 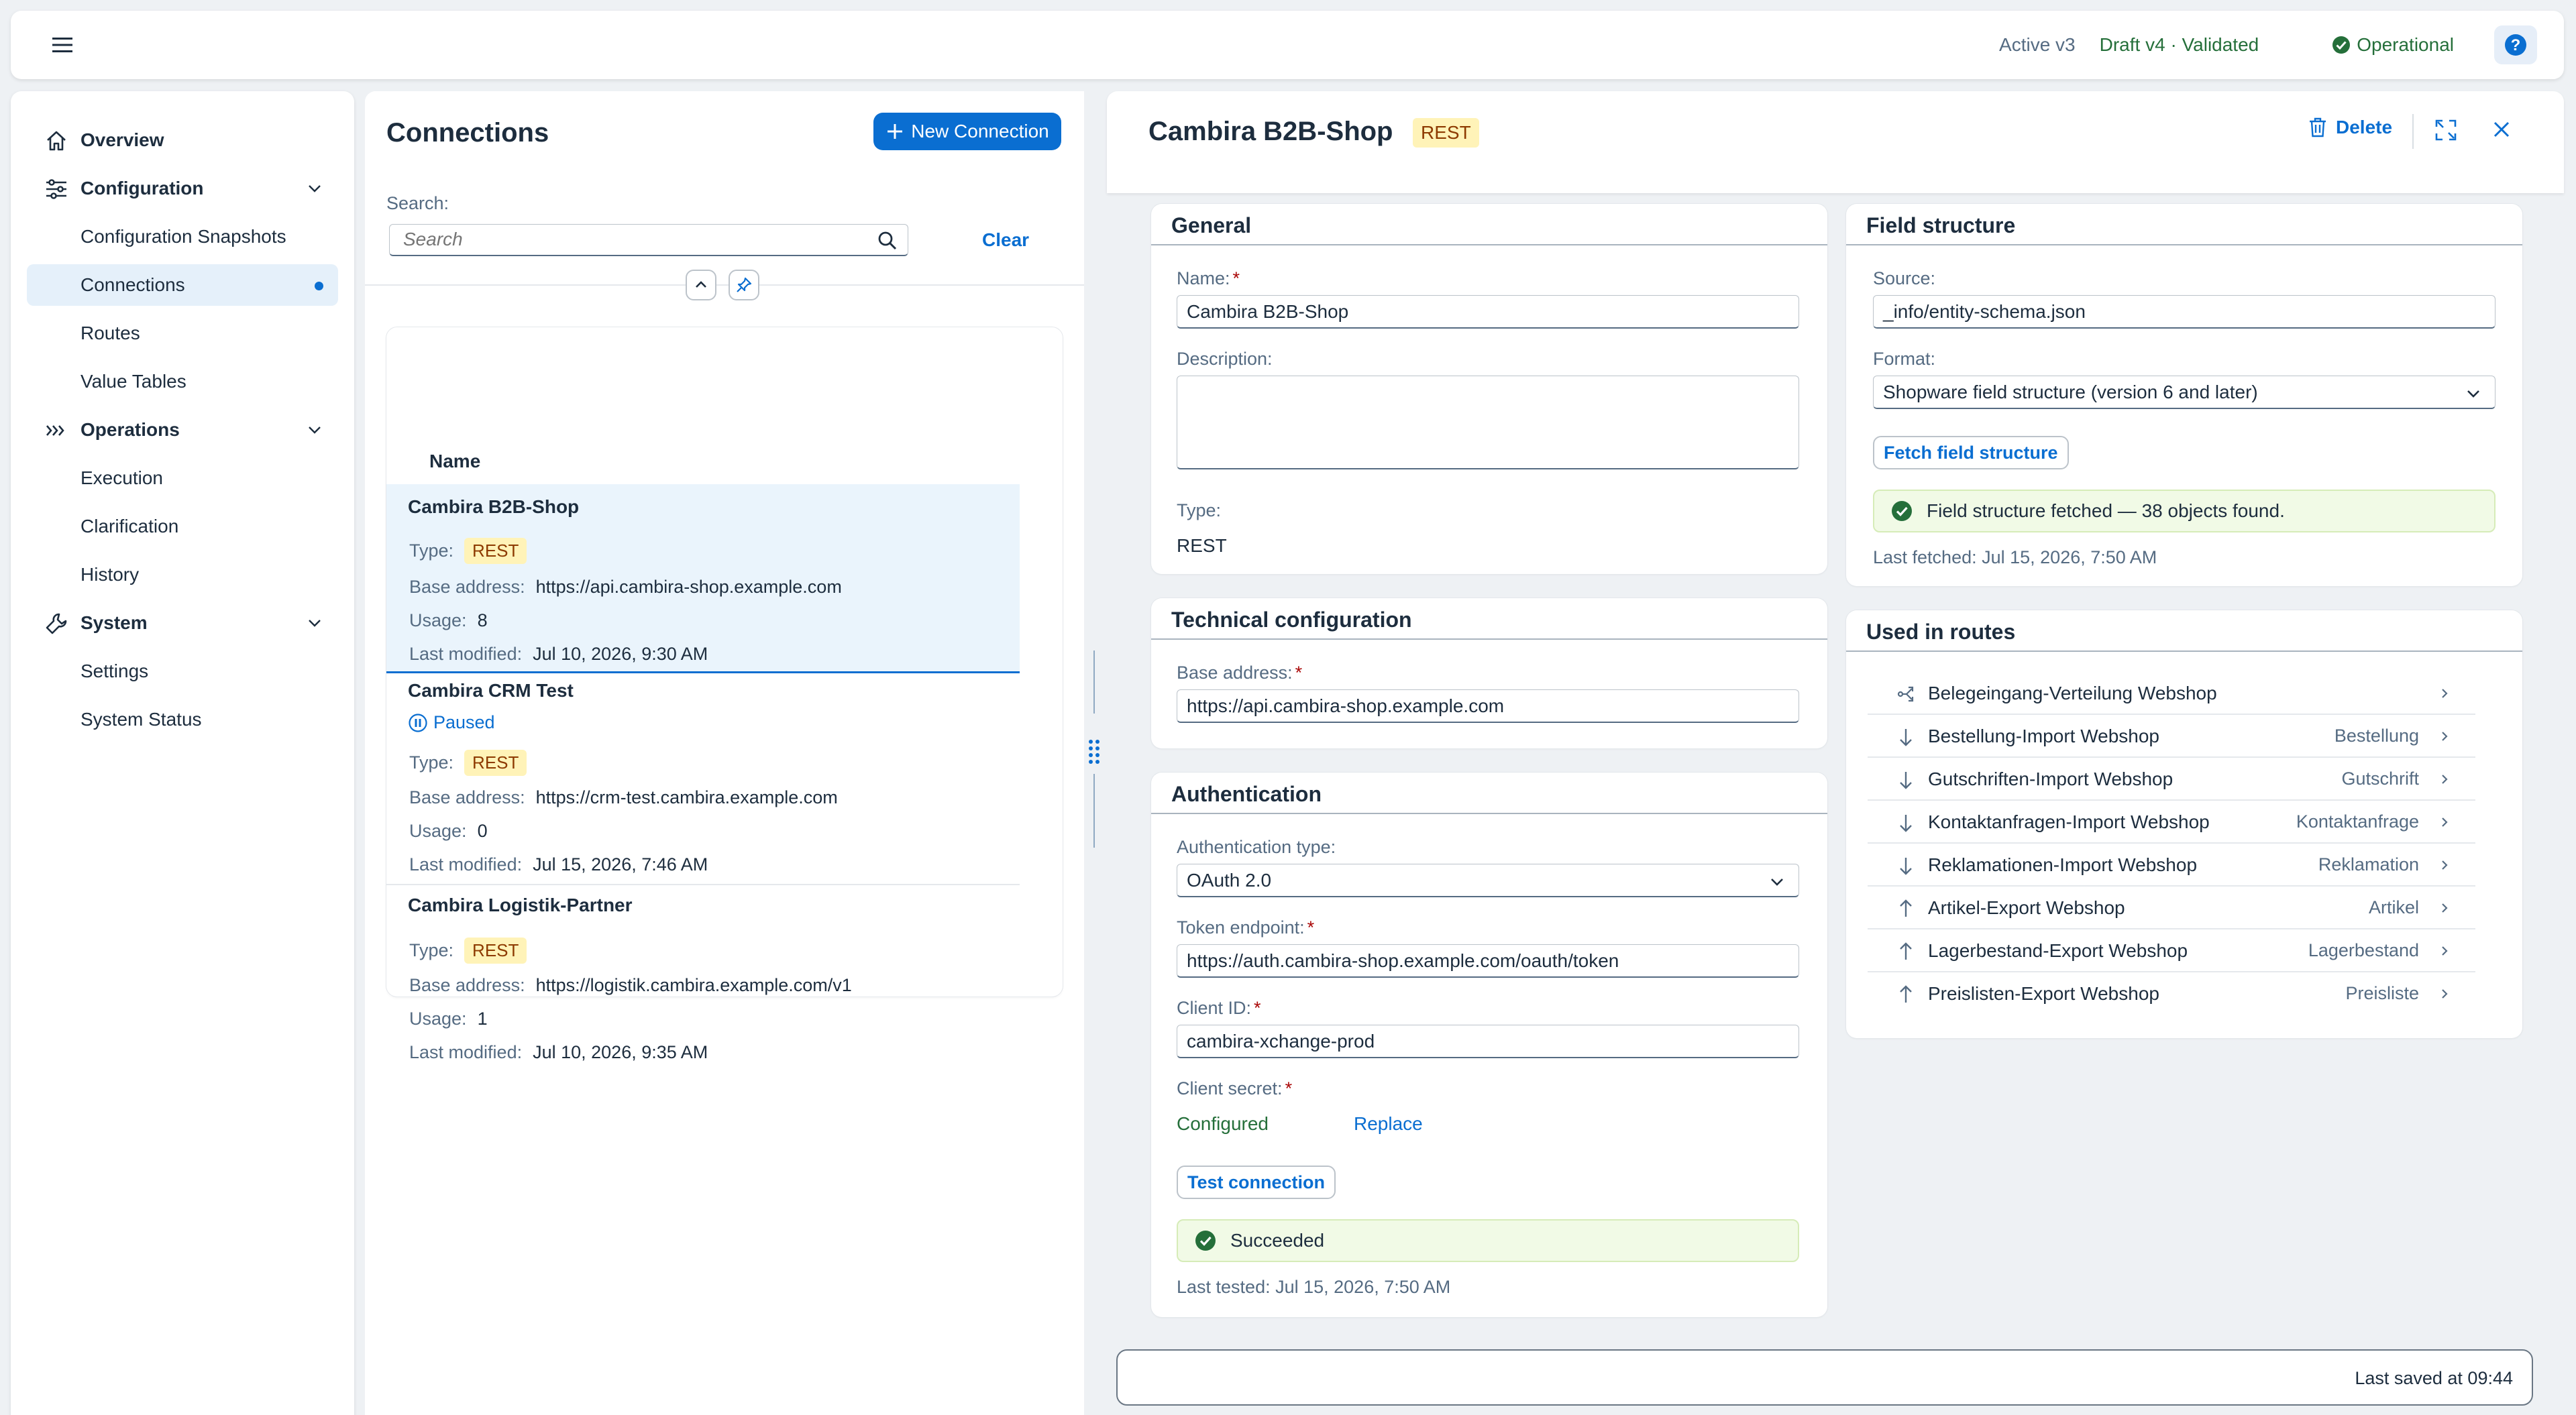 I want to click on nav-label: Configuration, so click(x=142, y=188).